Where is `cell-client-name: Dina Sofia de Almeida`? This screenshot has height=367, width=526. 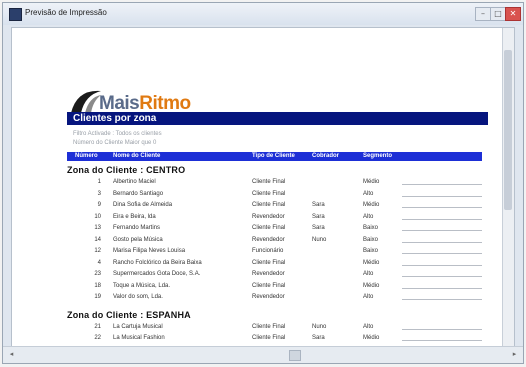 cell-client-name: Dina Sofia de Almeida is located at coordinates (143, 205).